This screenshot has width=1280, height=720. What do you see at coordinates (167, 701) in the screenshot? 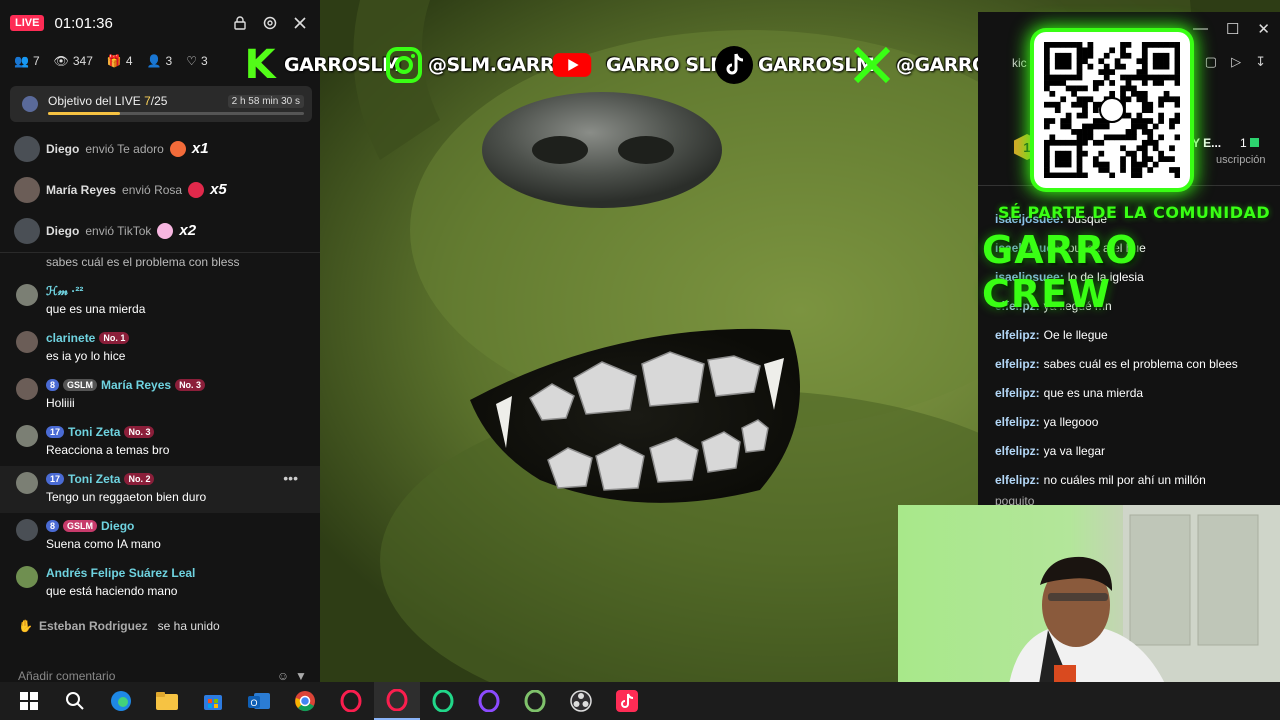
I see `file-explorer-icon` at bounding box center [167, 701].